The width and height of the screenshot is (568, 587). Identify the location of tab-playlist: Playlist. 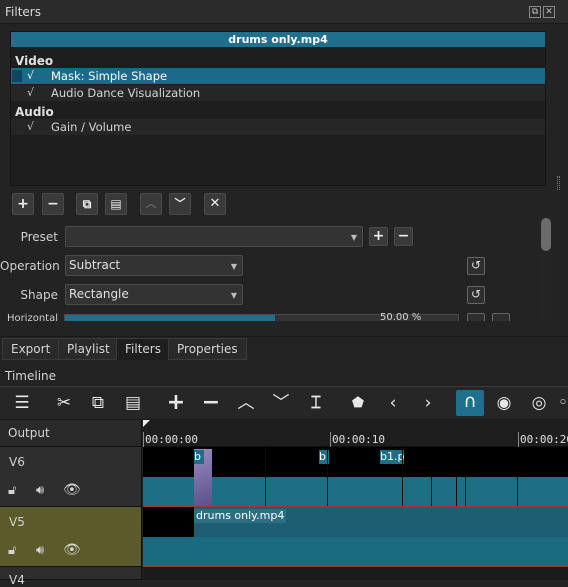
(88, 349).